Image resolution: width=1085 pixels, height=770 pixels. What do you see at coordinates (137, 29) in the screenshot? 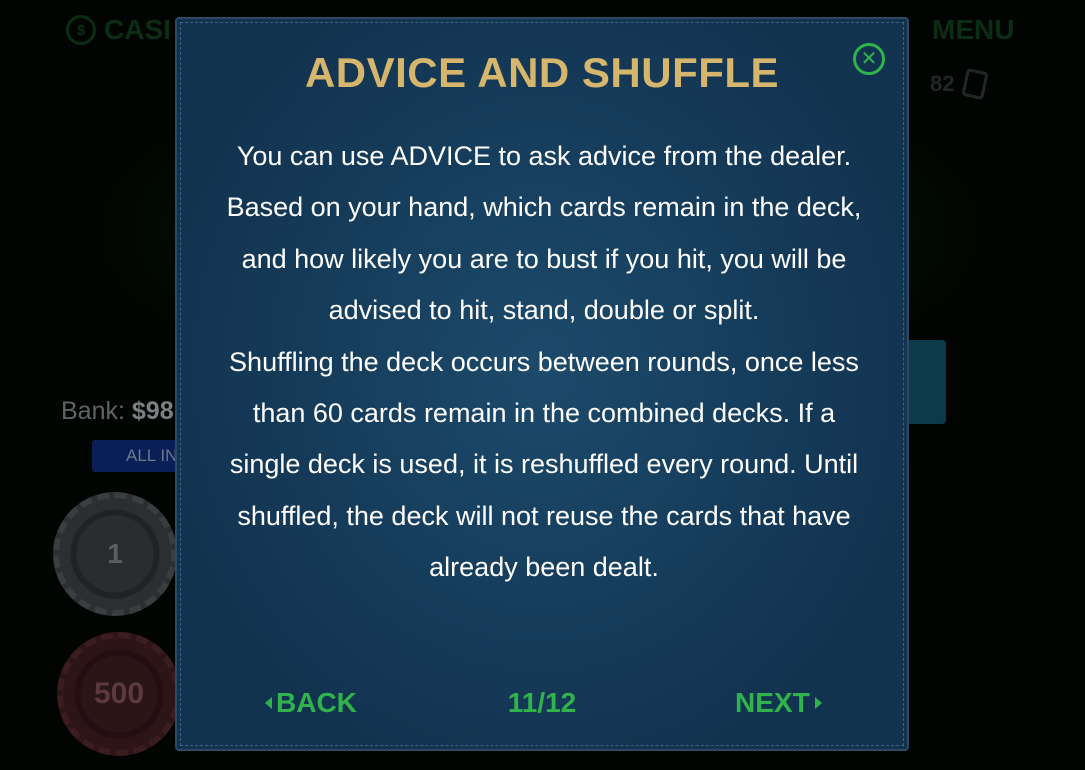
I see `casino-label: CASI` at bounding box center [137, 29].